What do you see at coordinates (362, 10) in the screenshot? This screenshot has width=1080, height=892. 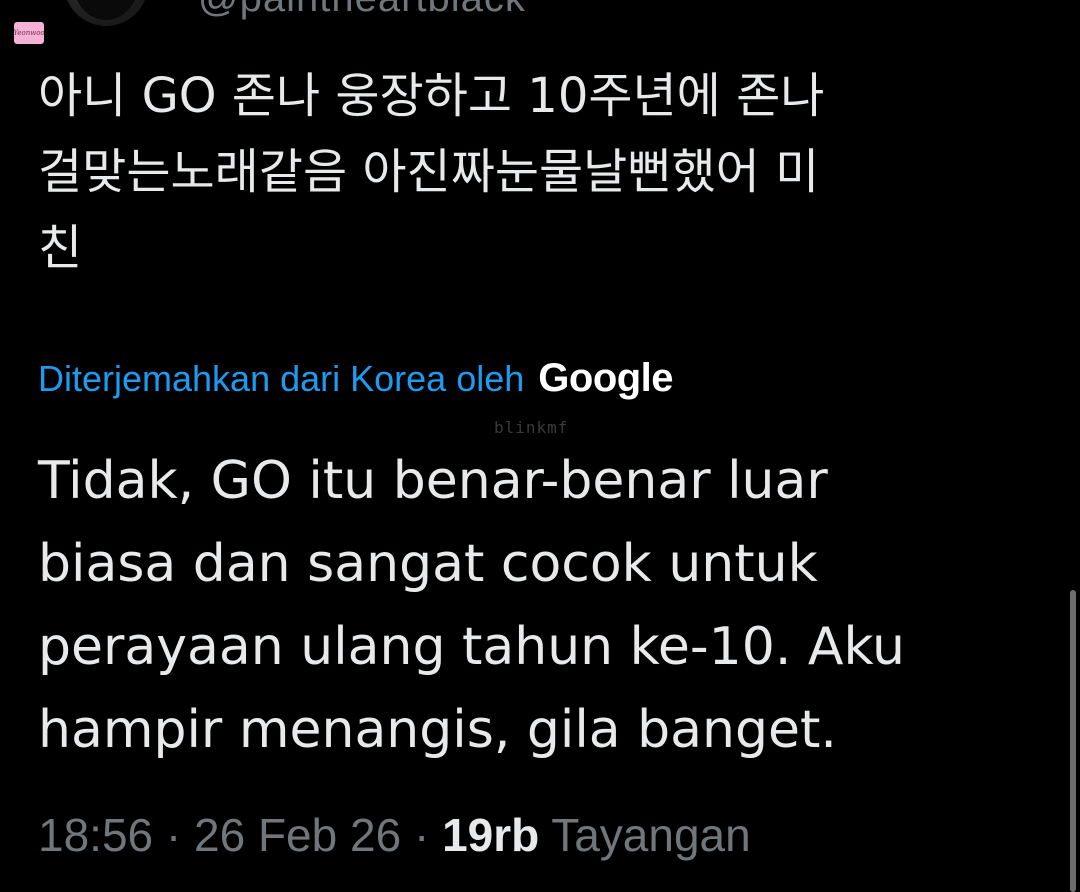 I see `user-handle: @paintheartblack` at bounding box center [362, 10].